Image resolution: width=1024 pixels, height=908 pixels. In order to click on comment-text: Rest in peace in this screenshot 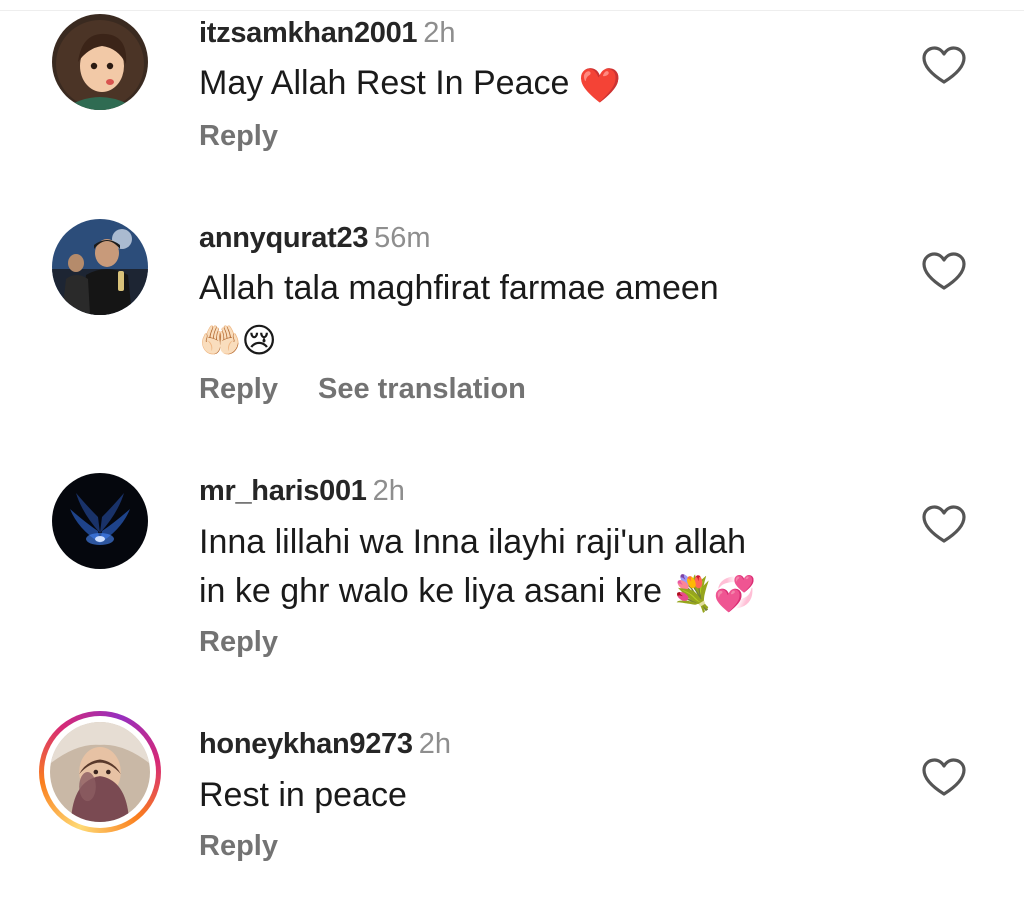, I will do `click(303, 795)`.